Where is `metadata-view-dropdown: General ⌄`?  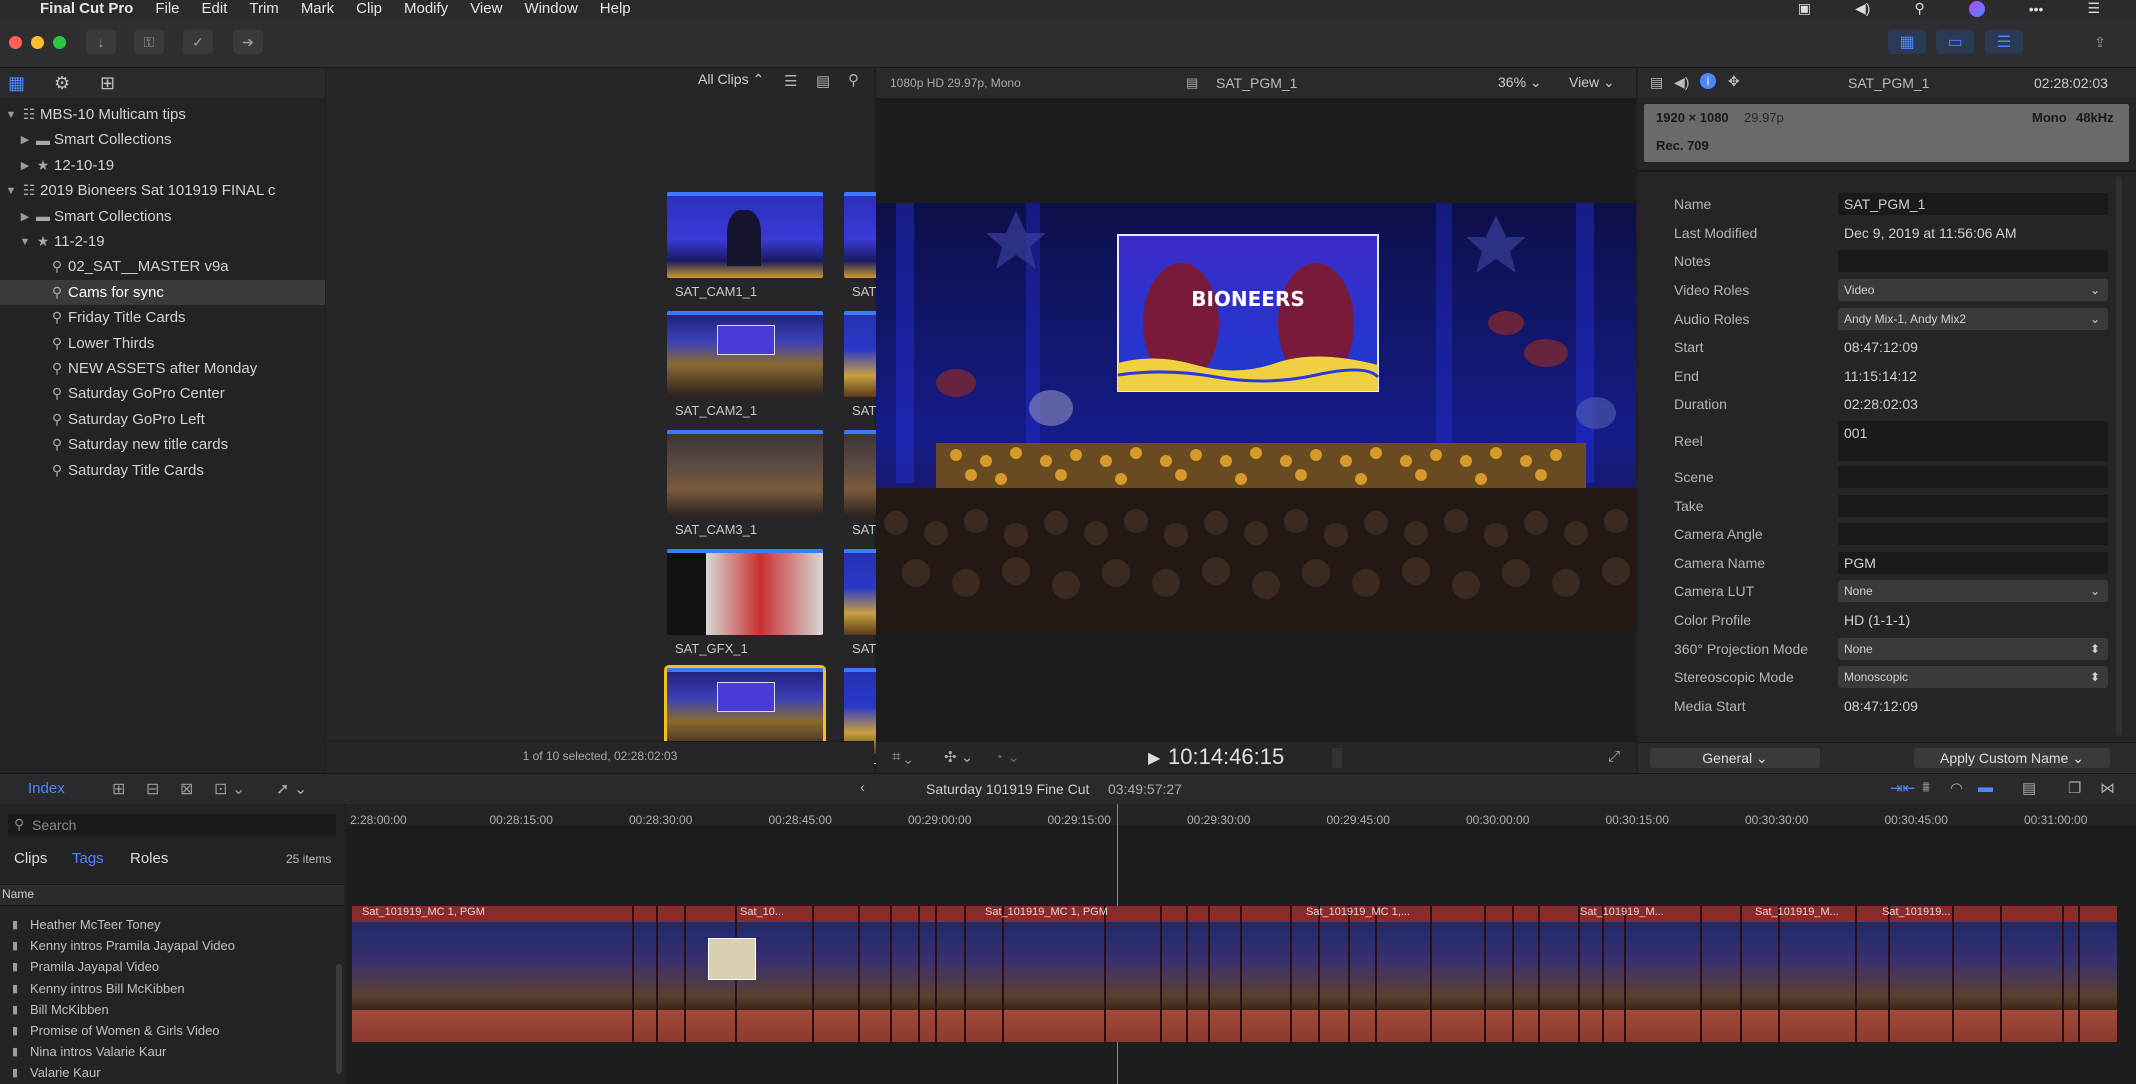 metadata-view-dropdown: General ⌄ is located at coordinates (1735, 758).